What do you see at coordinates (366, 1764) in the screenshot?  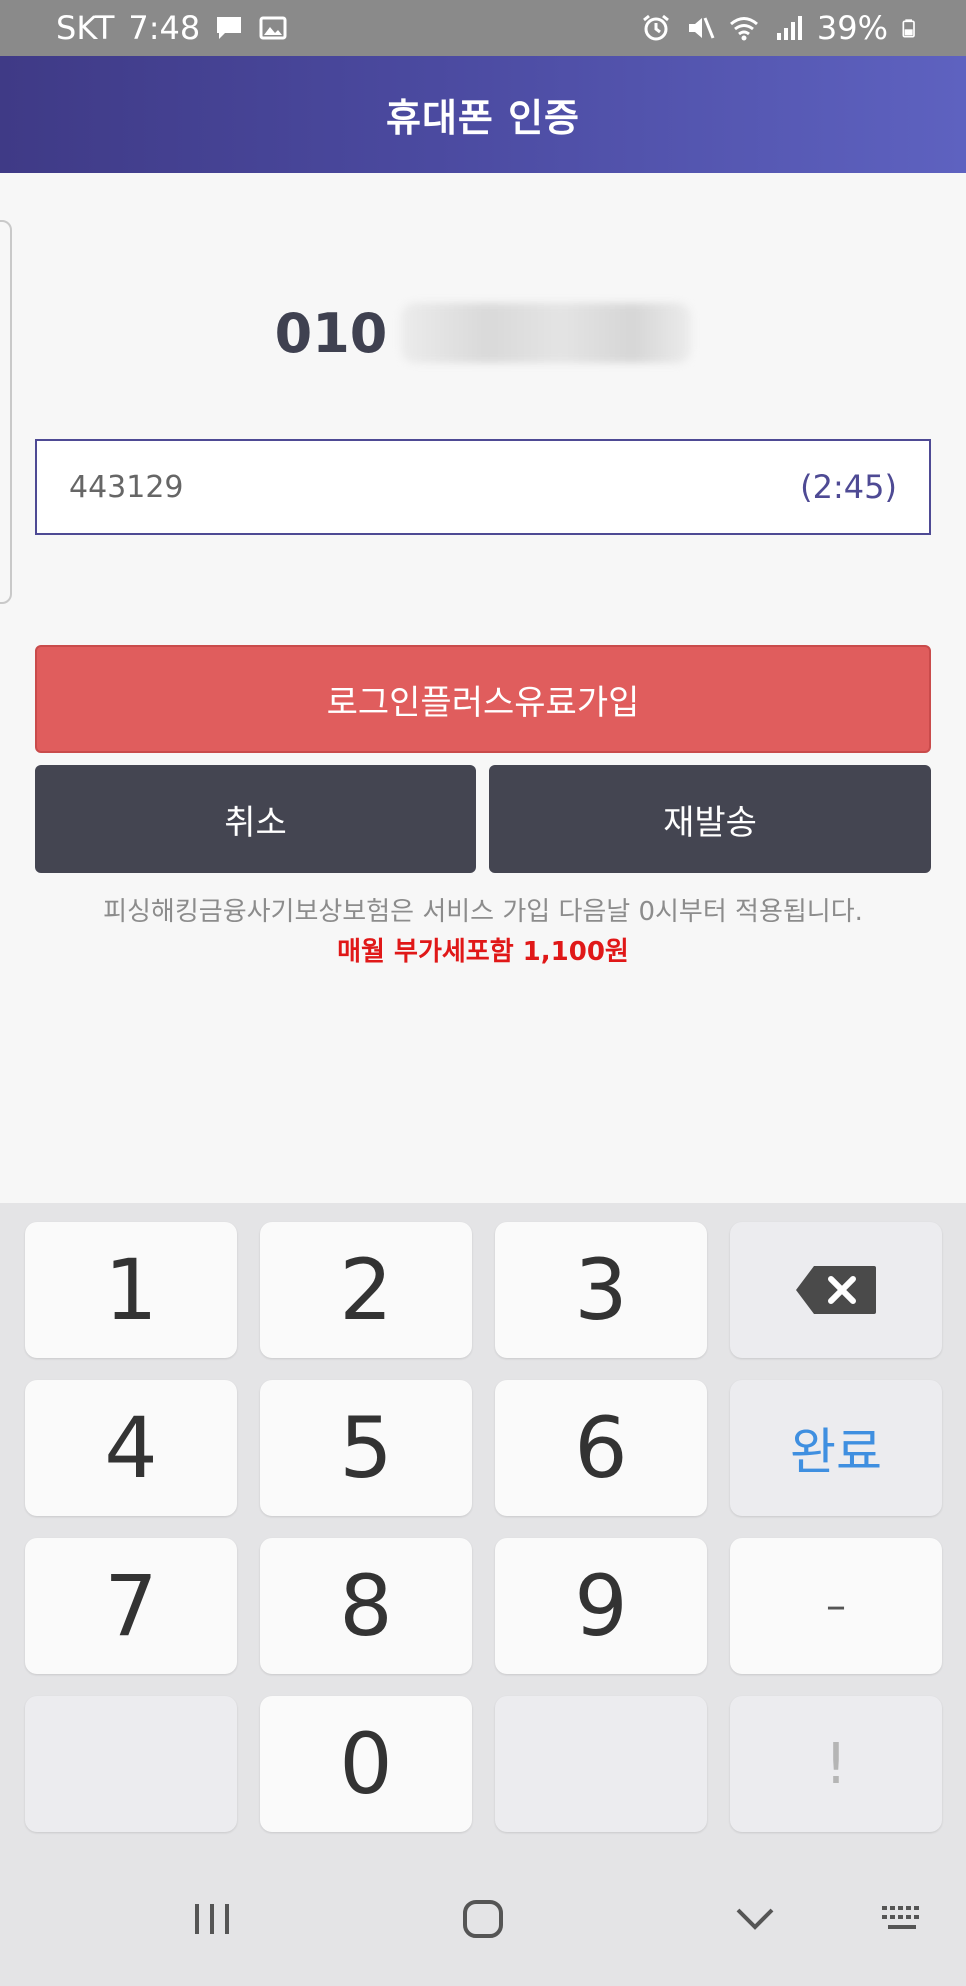 I see `key-0: 0` at bounding box center [366, 1764].